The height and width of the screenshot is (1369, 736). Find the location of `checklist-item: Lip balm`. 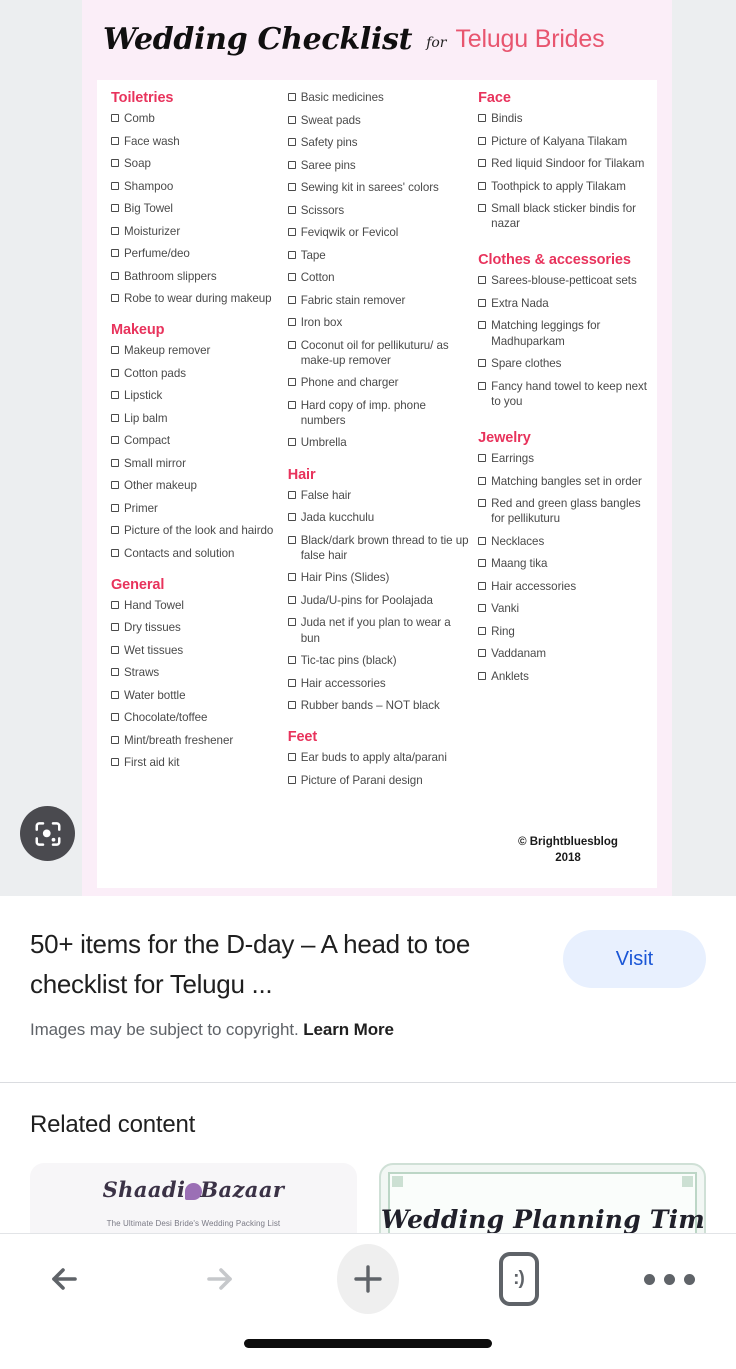

checklist-item: Lip balm is located at coordinates (198, 418).